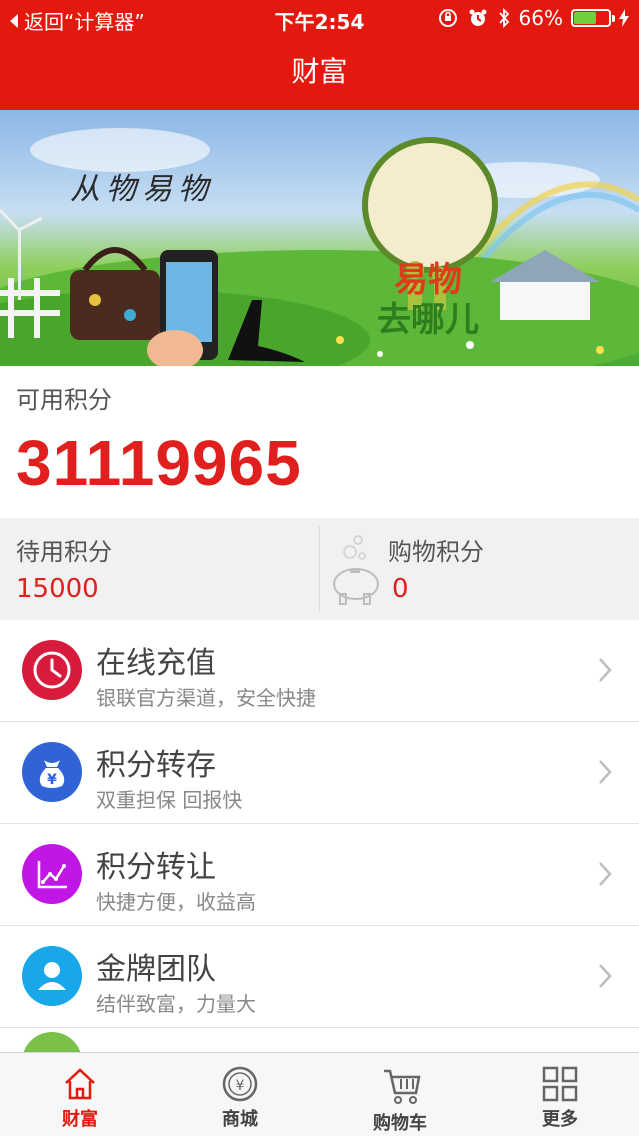  I want to click on status-icons: 66%, so click(533, 18).